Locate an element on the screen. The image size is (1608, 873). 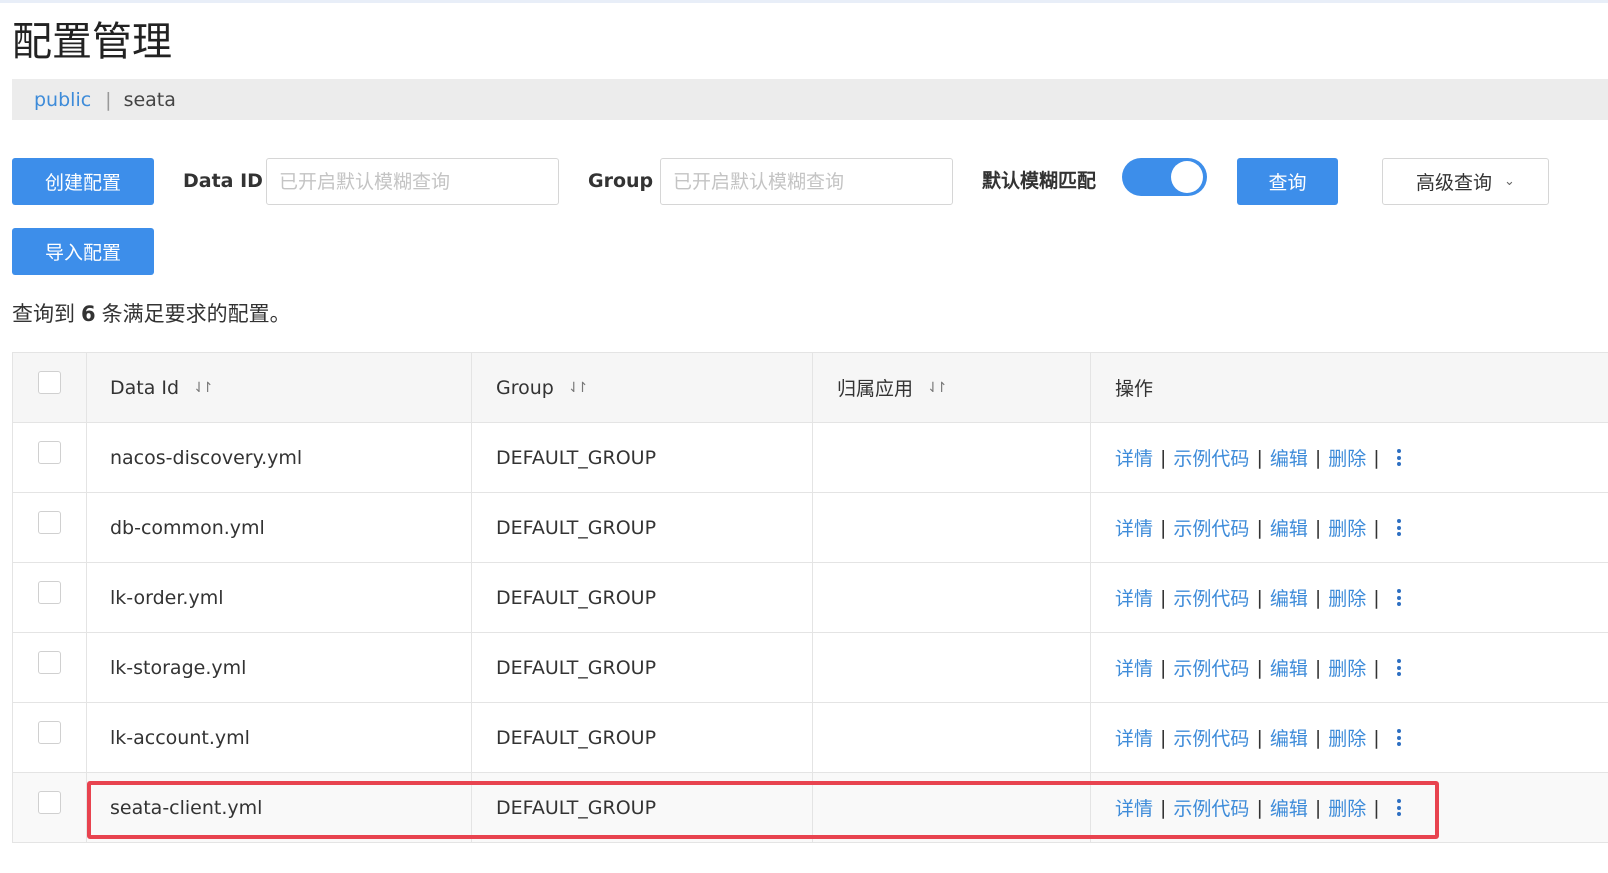
import-config-button: 导入配置 is located at coordinates (83, 251).